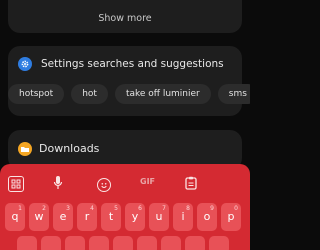 Image resolution: width=320 pixels, height=250 pixels. What do you see at coordinates (15, 217) in the screenshot?
I see `key-q: 1q` at bounding box center [15, 217].